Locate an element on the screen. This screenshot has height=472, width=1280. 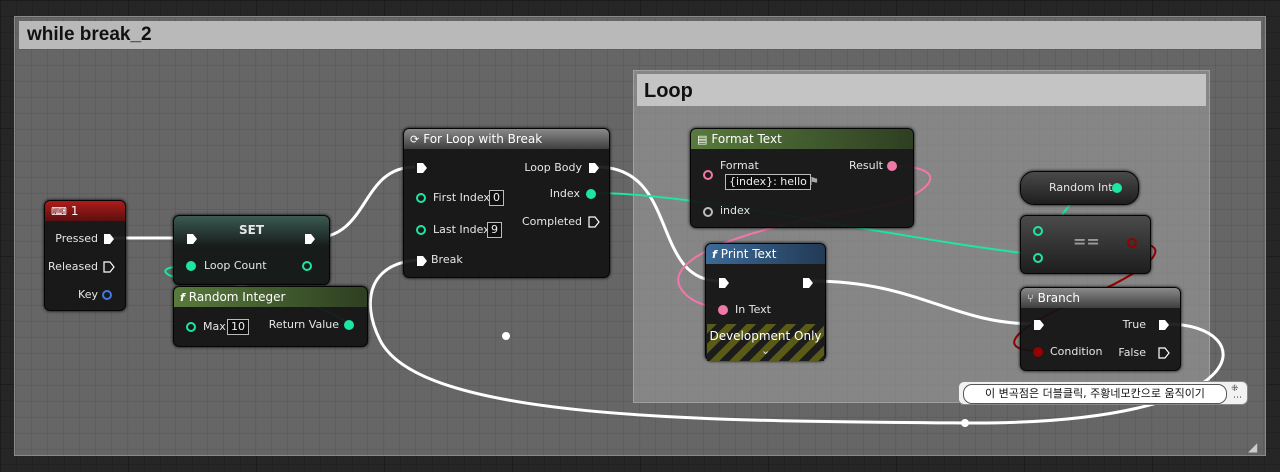
equals-node: == is located at coordinates (1085, 244).